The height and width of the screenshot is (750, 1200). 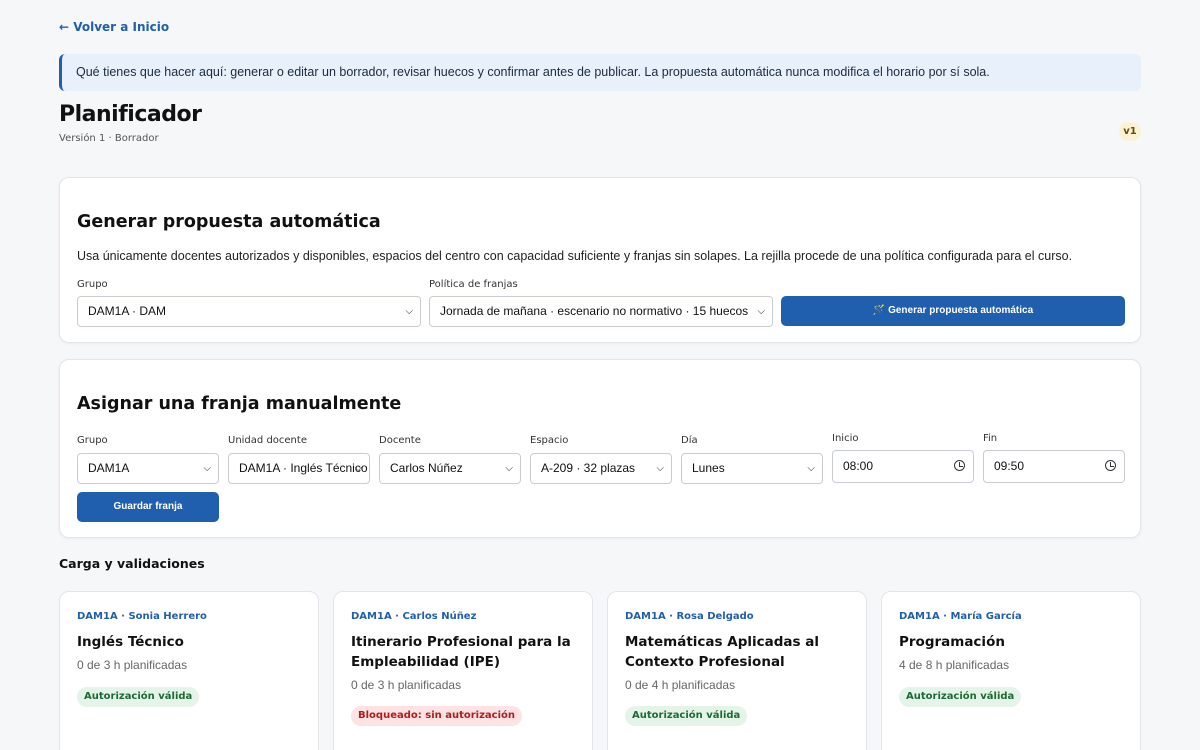 I want to click on load-card-subject: Inglés Técnico, so click(x=130, y=642).